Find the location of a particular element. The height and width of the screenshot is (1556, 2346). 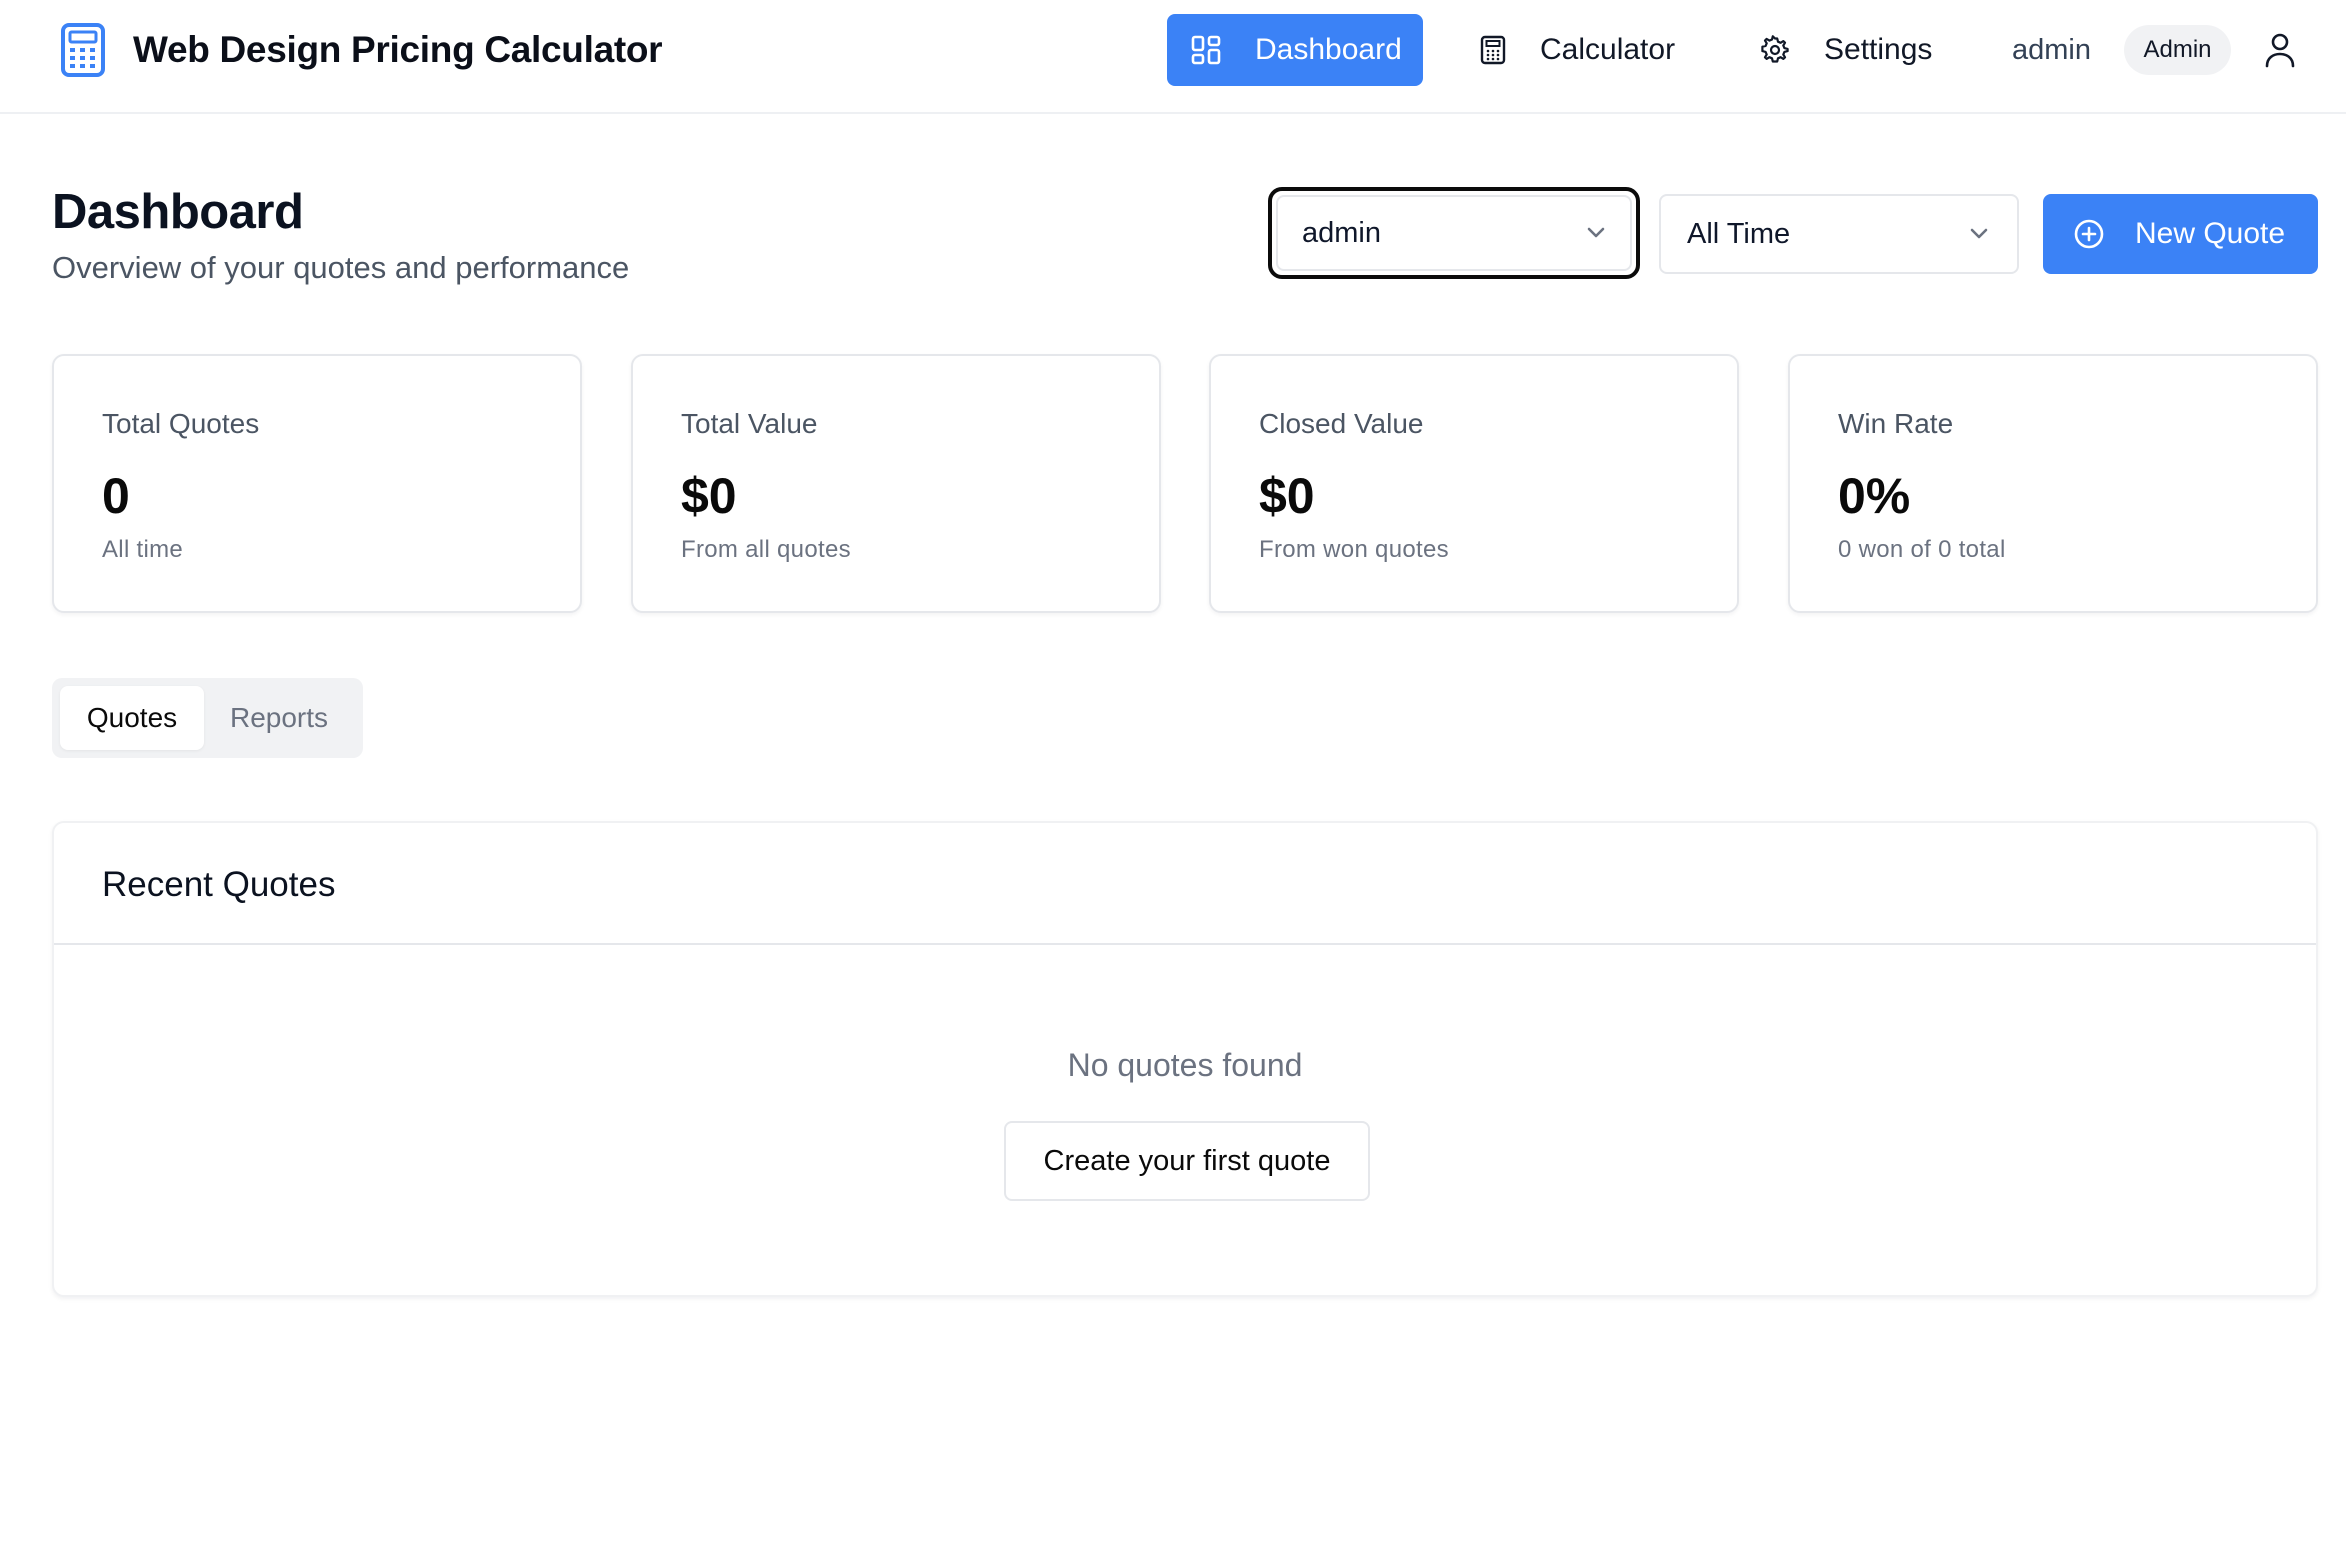

nav-dashboard-button: Dashboard is located at coordinates (1295, 50).